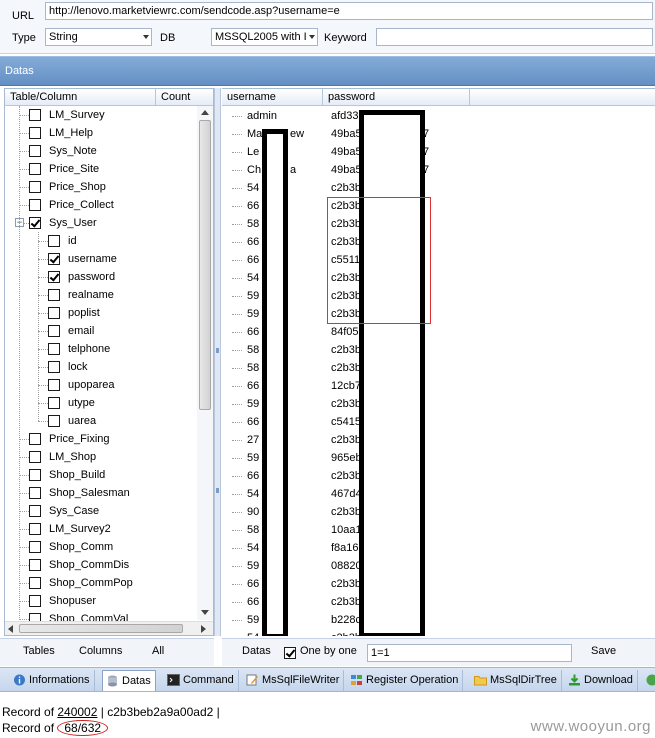 The image size is (655, 738). I want to click on tab-mssqldirtree: MsSqlDirTree, so click(516, 680).